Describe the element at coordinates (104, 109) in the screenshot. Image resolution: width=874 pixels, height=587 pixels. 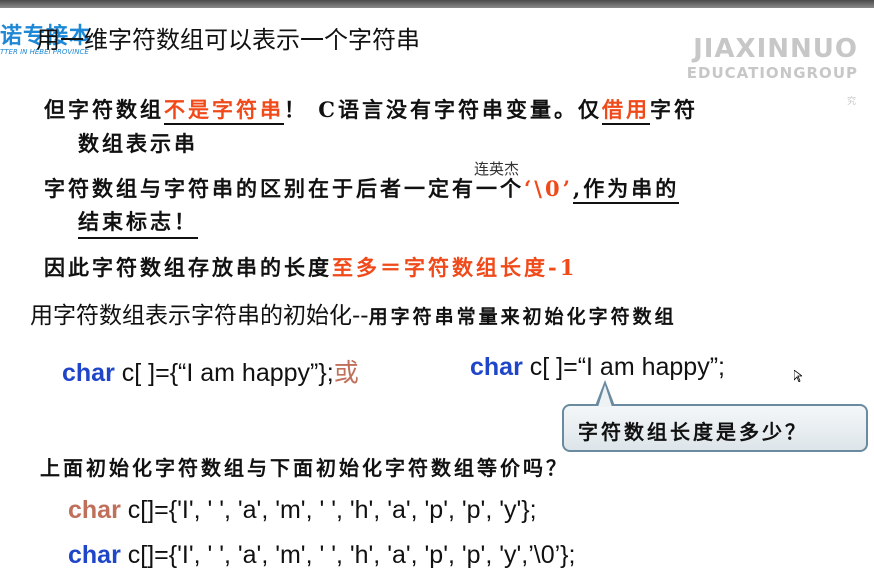
I see `note-text: 但字符数组` at that location.